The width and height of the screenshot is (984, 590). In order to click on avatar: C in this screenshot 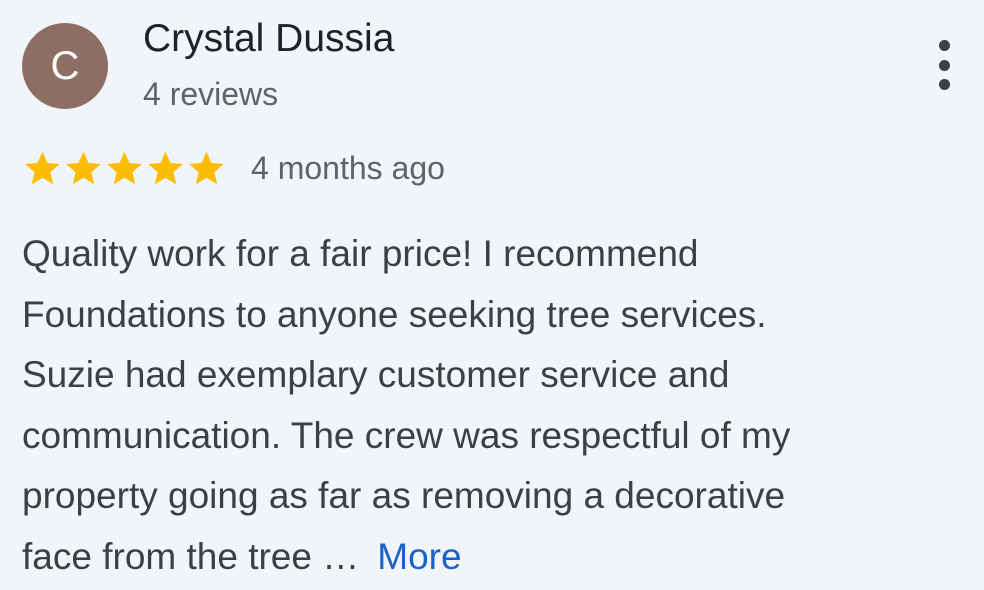, I will do `click(65, 66)`.